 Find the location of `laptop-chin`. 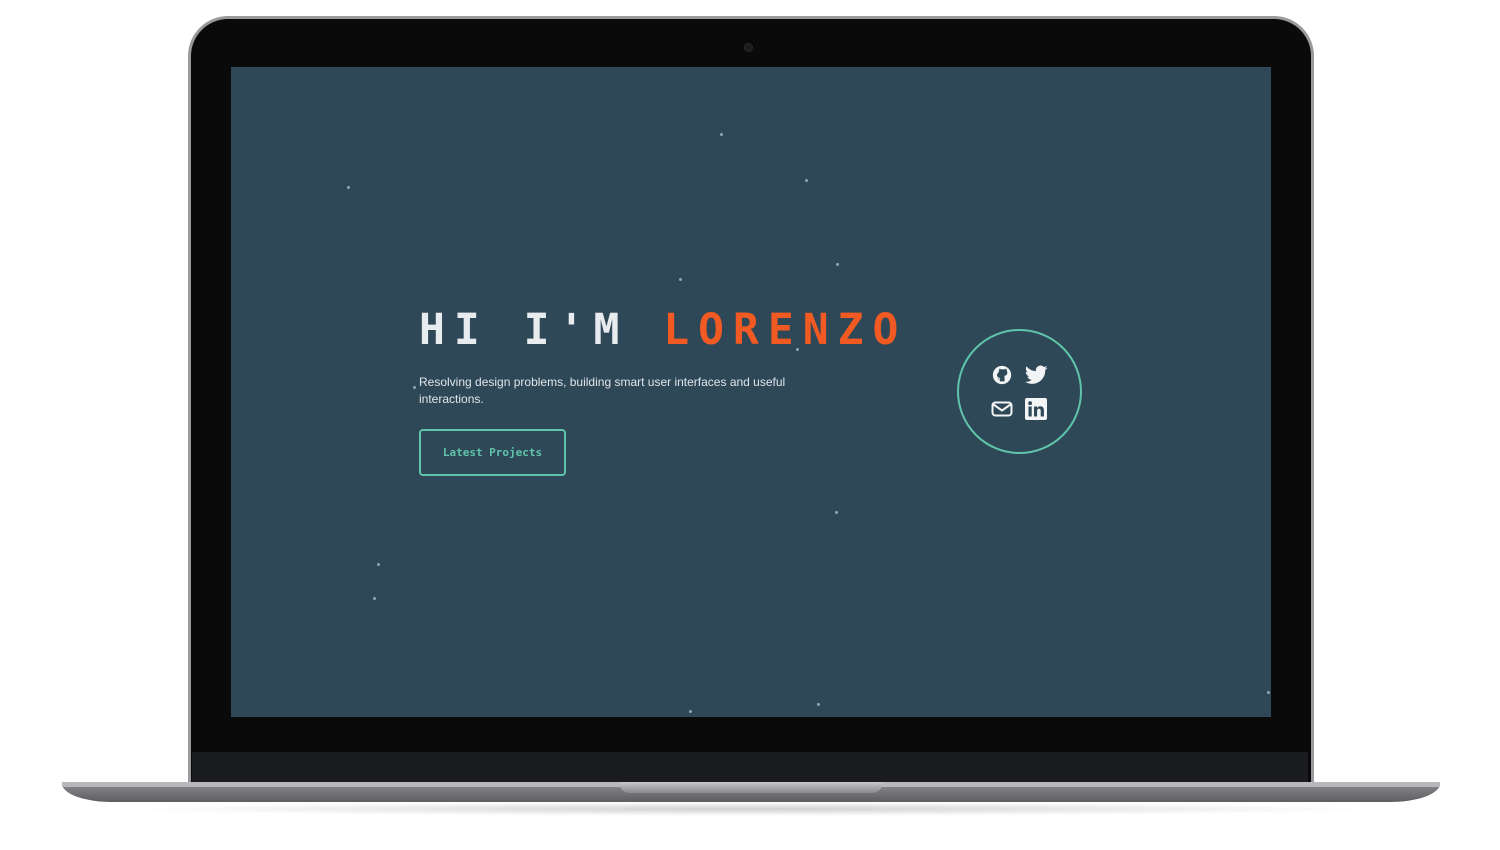

laptop-chin is located at coordinates (750, 768).